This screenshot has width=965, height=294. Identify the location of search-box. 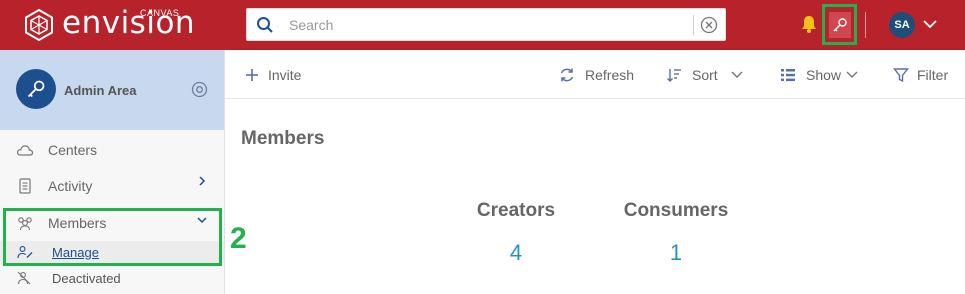
(486, 24).